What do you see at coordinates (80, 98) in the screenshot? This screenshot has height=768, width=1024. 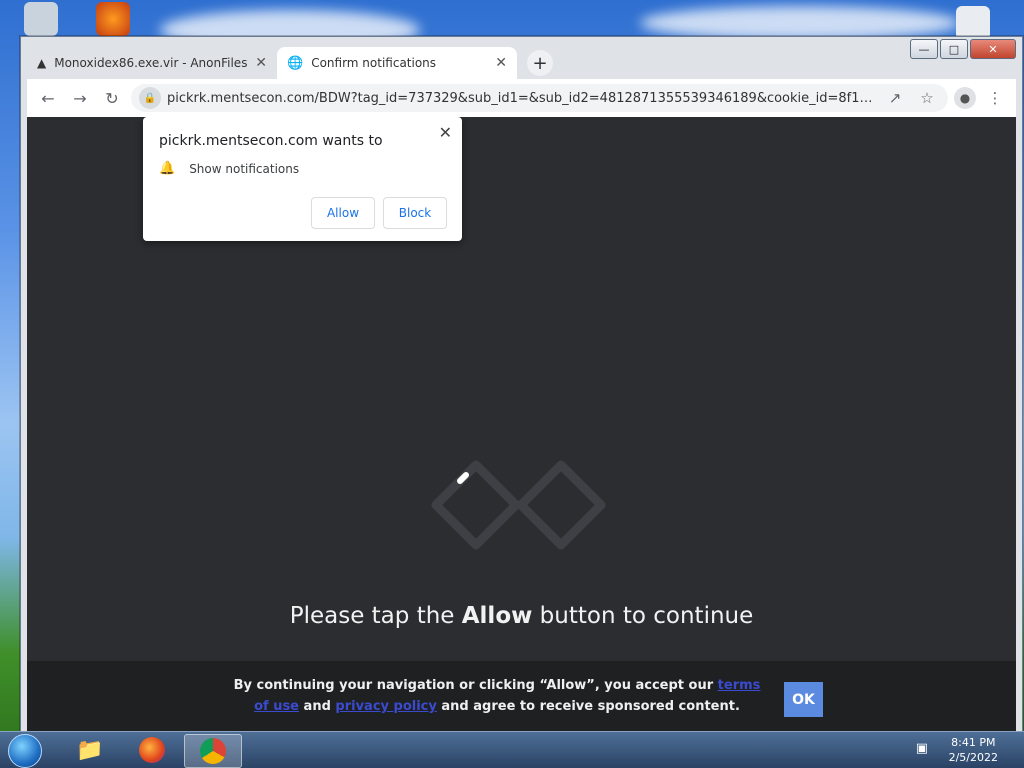 I see `forward-button: →` at bounding box center [80, 98].